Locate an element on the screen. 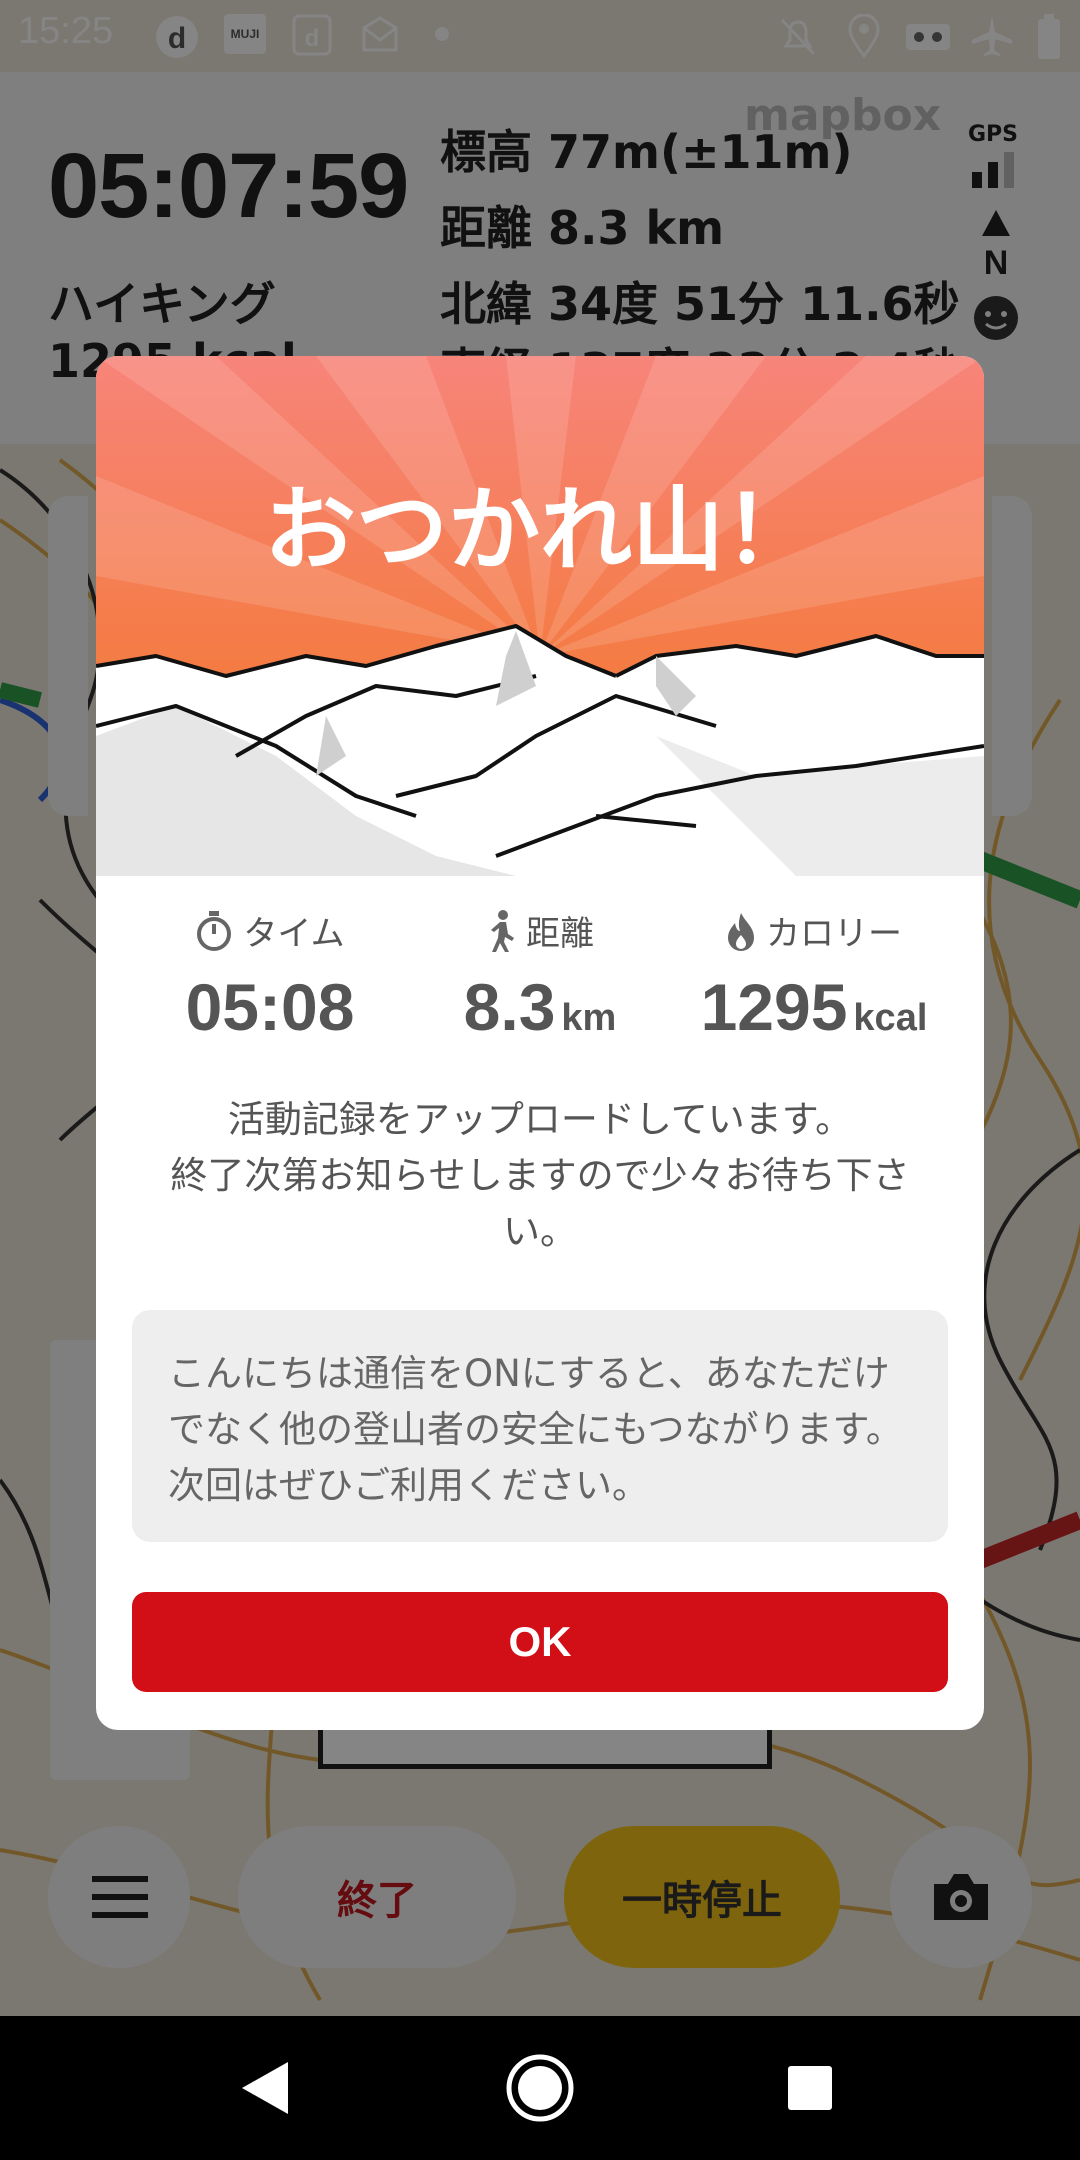  stat-distance-label: 距離 is located at coordinates (560, 934).